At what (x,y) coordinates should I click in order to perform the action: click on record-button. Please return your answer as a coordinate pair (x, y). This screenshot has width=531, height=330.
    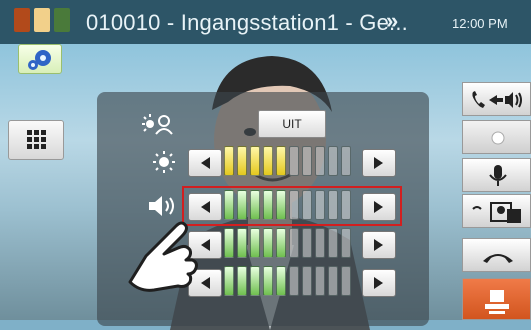
    Looking at the image, I should click on (496, 137).